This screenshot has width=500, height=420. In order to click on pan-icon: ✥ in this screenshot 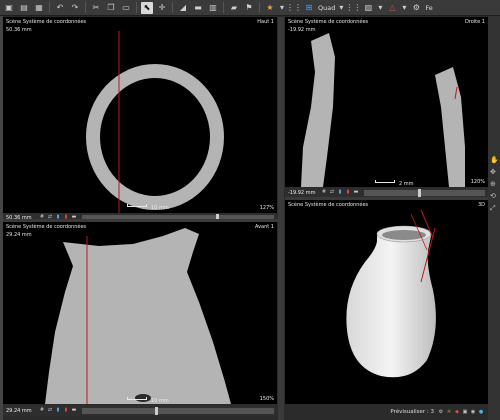, I will do `click(494, 172)`.